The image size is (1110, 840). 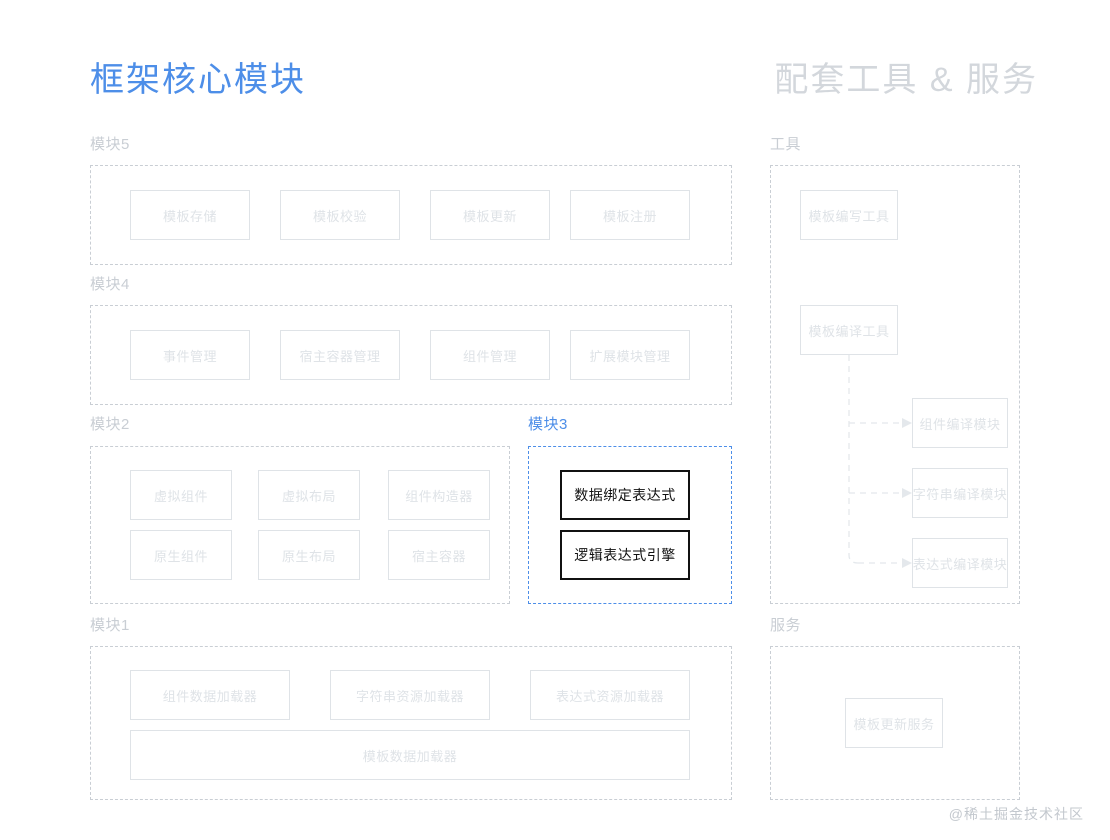 I want to click on node-module2-1: 虚拟布局, so click(x=309, y=495).